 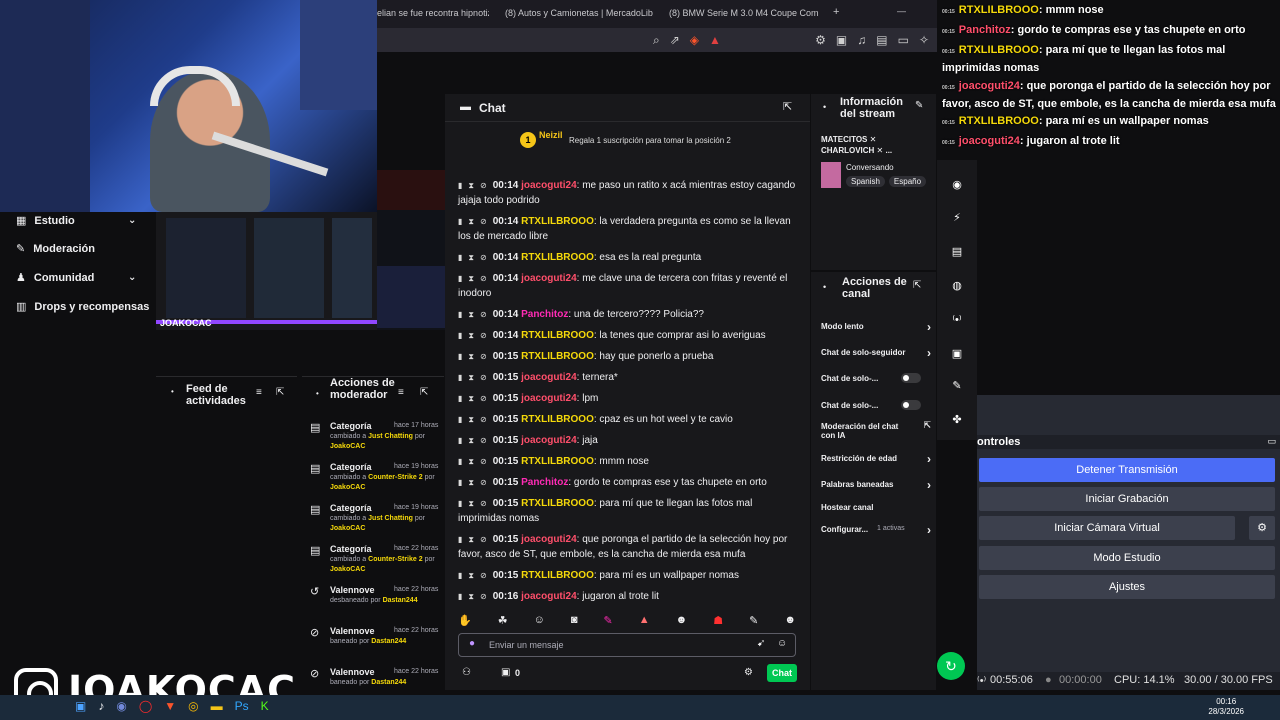 What do you see at coordinates (836, 12) in the screenshot?
I see `new-tab-button: +` at bounding box center [836, 12].